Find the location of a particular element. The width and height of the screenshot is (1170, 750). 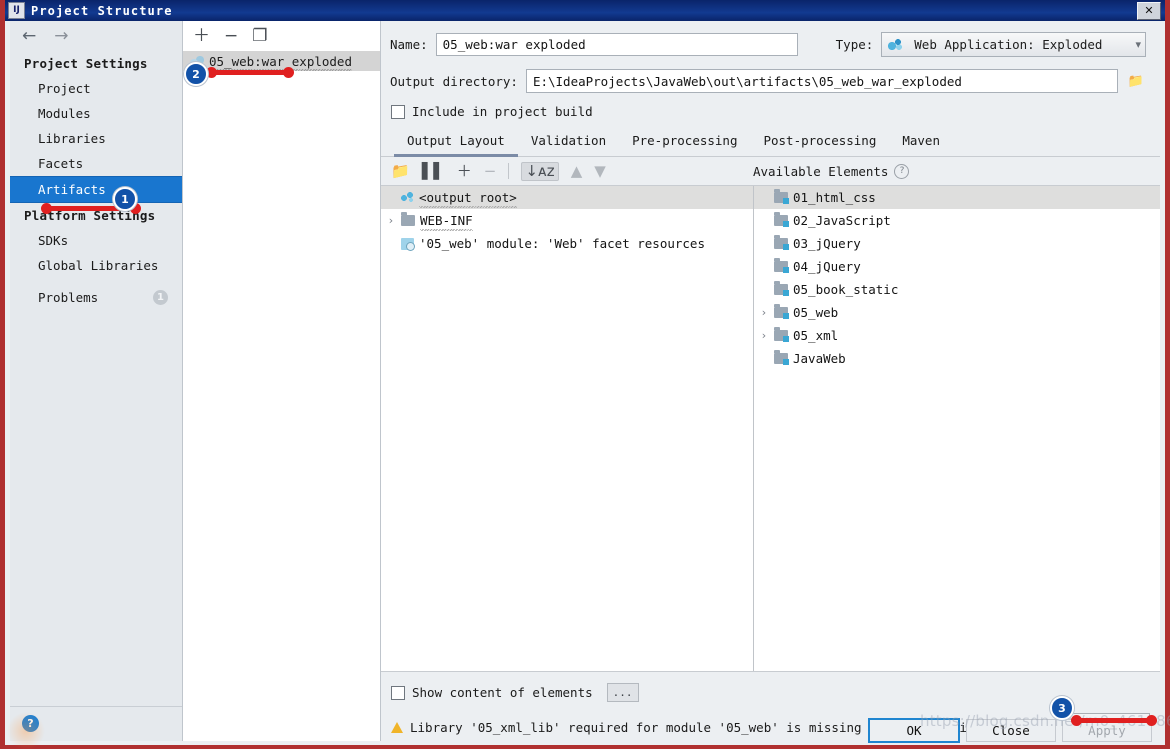

sidebar-item-facets: Facets is located at coordinates (96, 163).